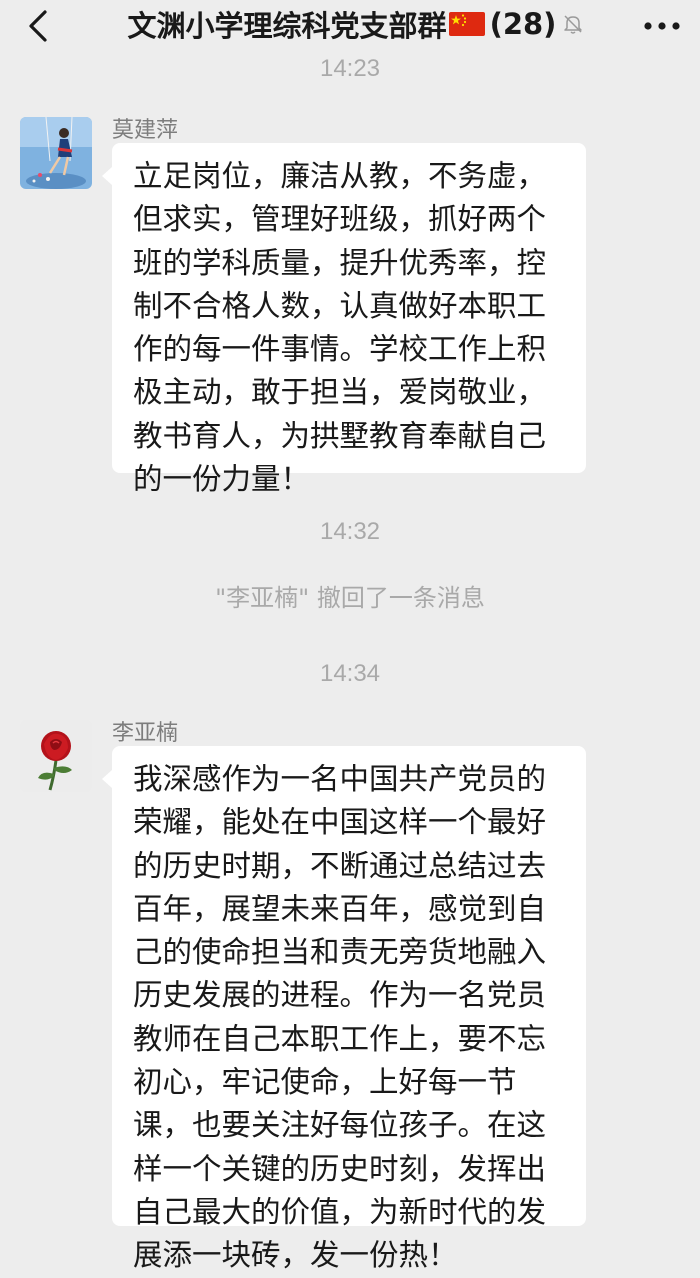  I want to click on message-line: 班的学科质量，提升优秀率，控, so click(340, 262).